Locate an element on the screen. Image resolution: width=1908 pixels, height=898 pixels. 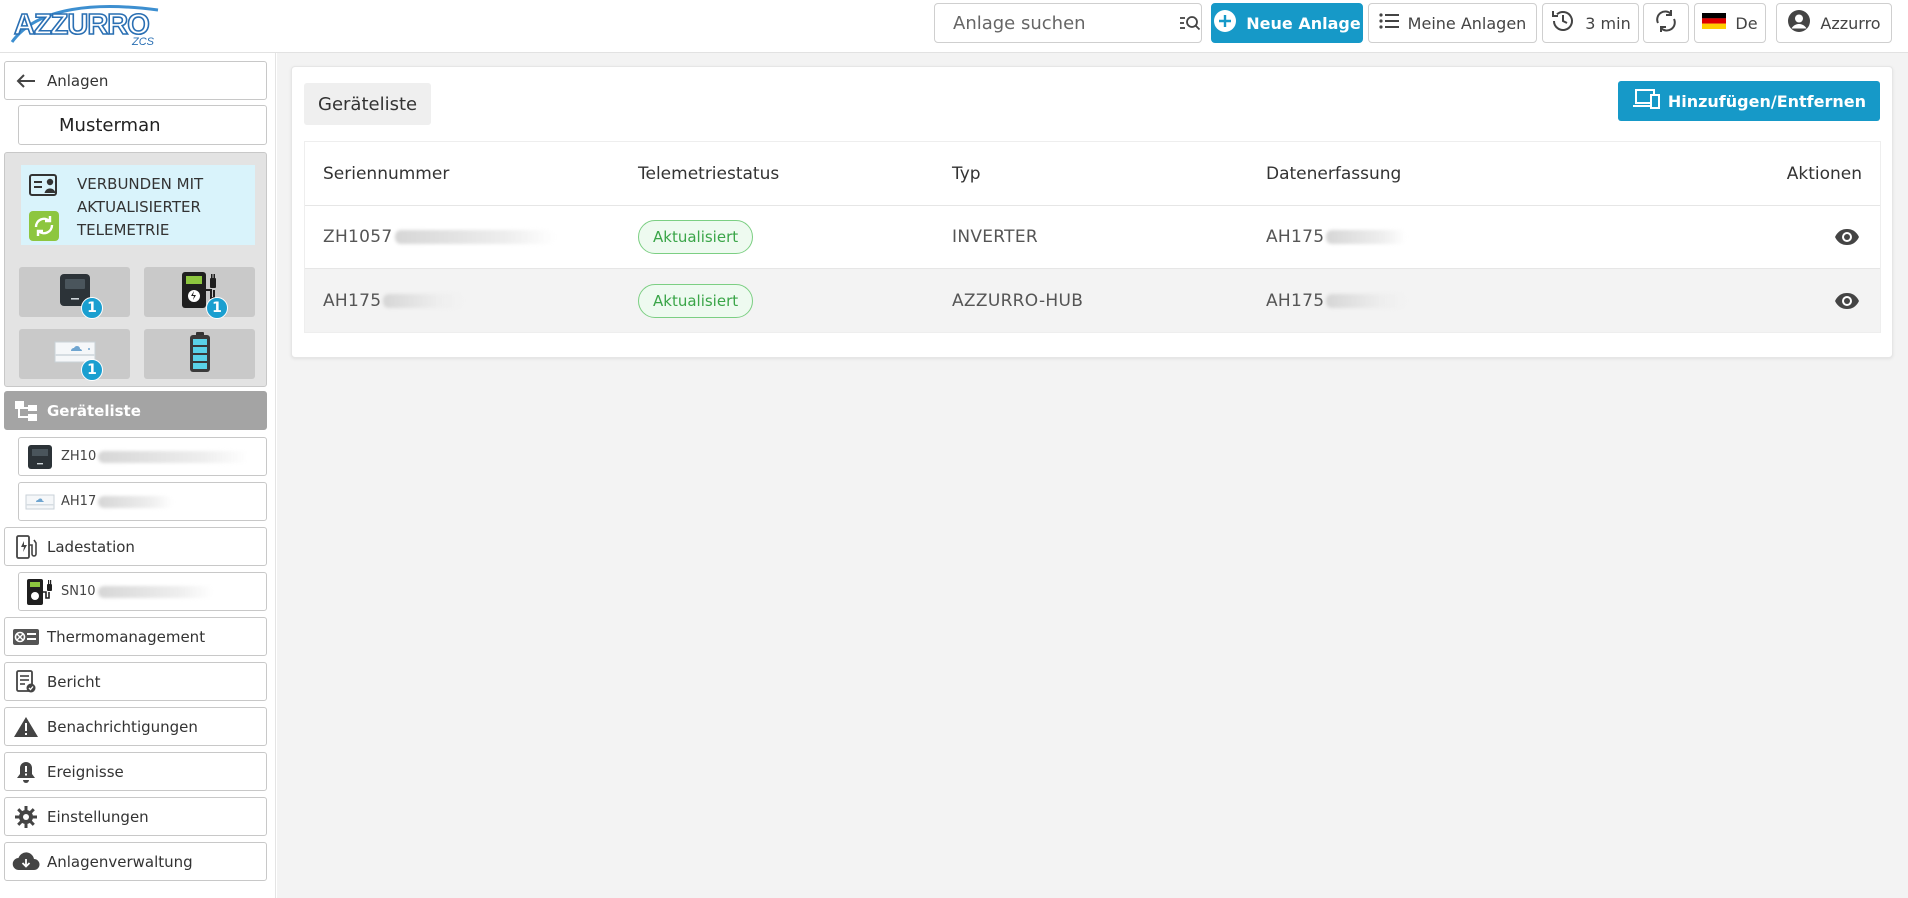
sidebar-item-events: Ereignisse is located at coordinates (135, 771).